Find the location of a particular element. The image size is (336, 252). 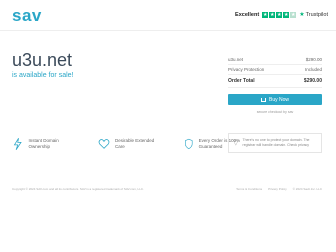

trust-rating: Excellent is located at coordinates (247, 14).